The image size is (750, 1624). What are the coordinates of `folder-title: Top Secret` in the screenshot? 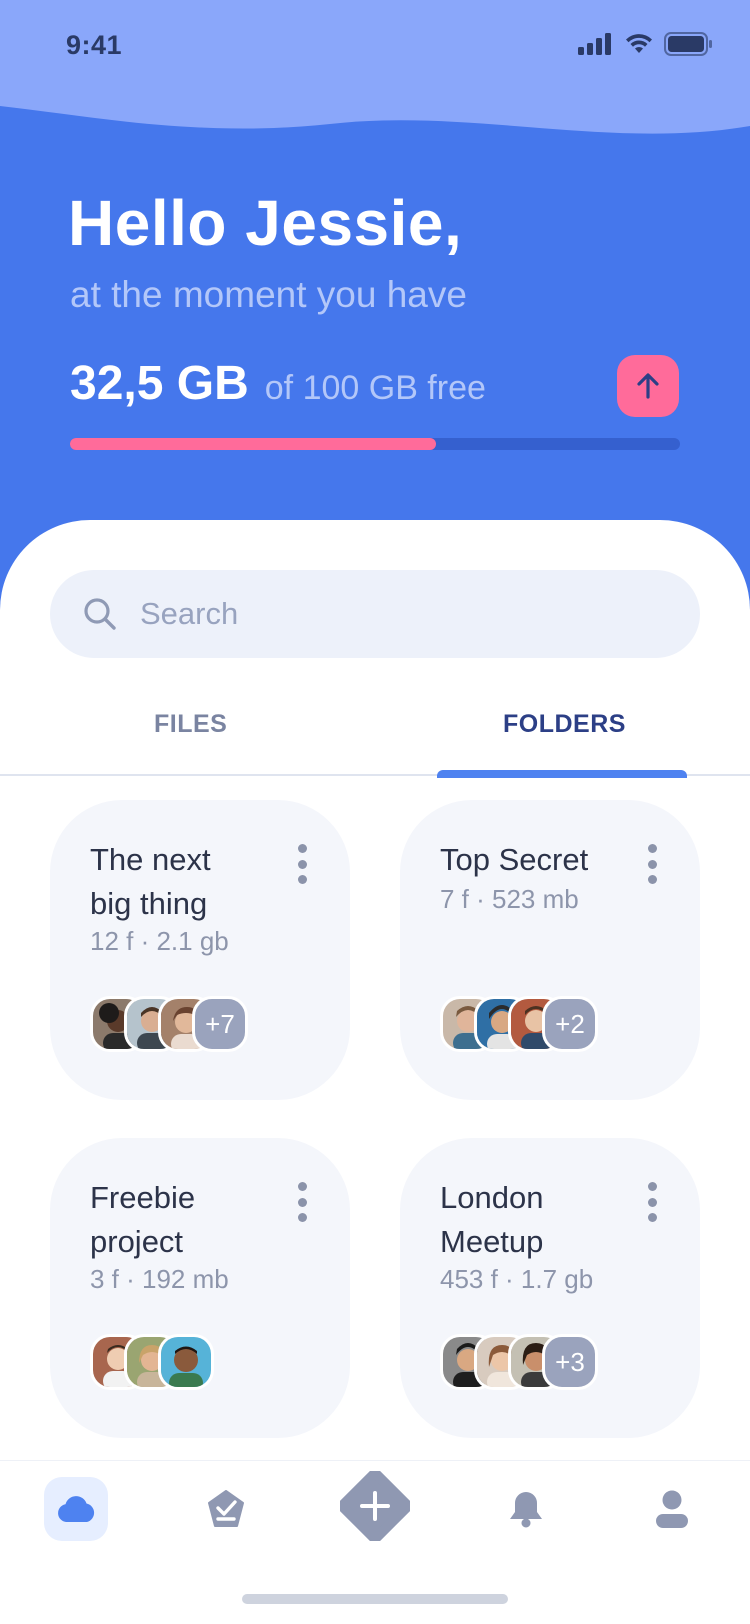 It's located at (540, 860).